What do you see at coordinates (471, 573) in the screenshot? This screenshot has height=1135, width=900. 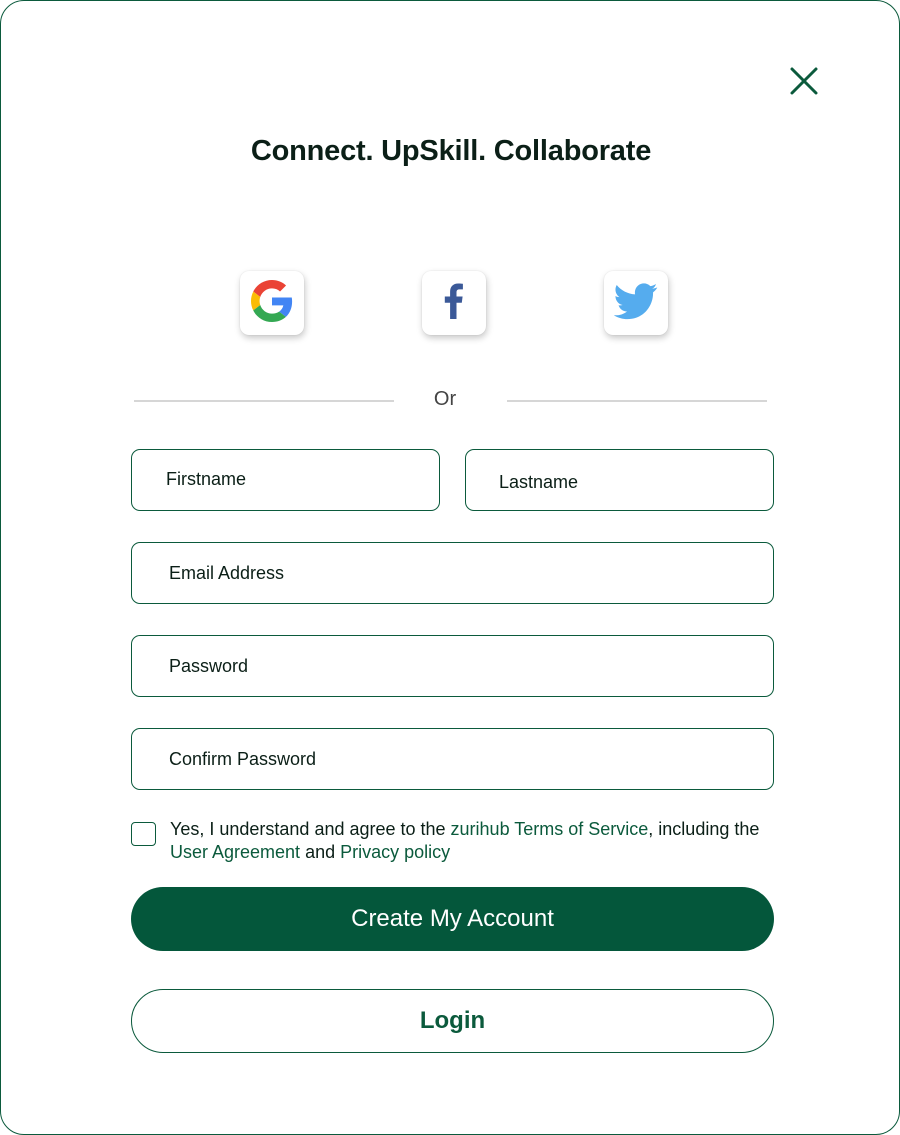 I see `email-input` at bounding box center [471, 573].